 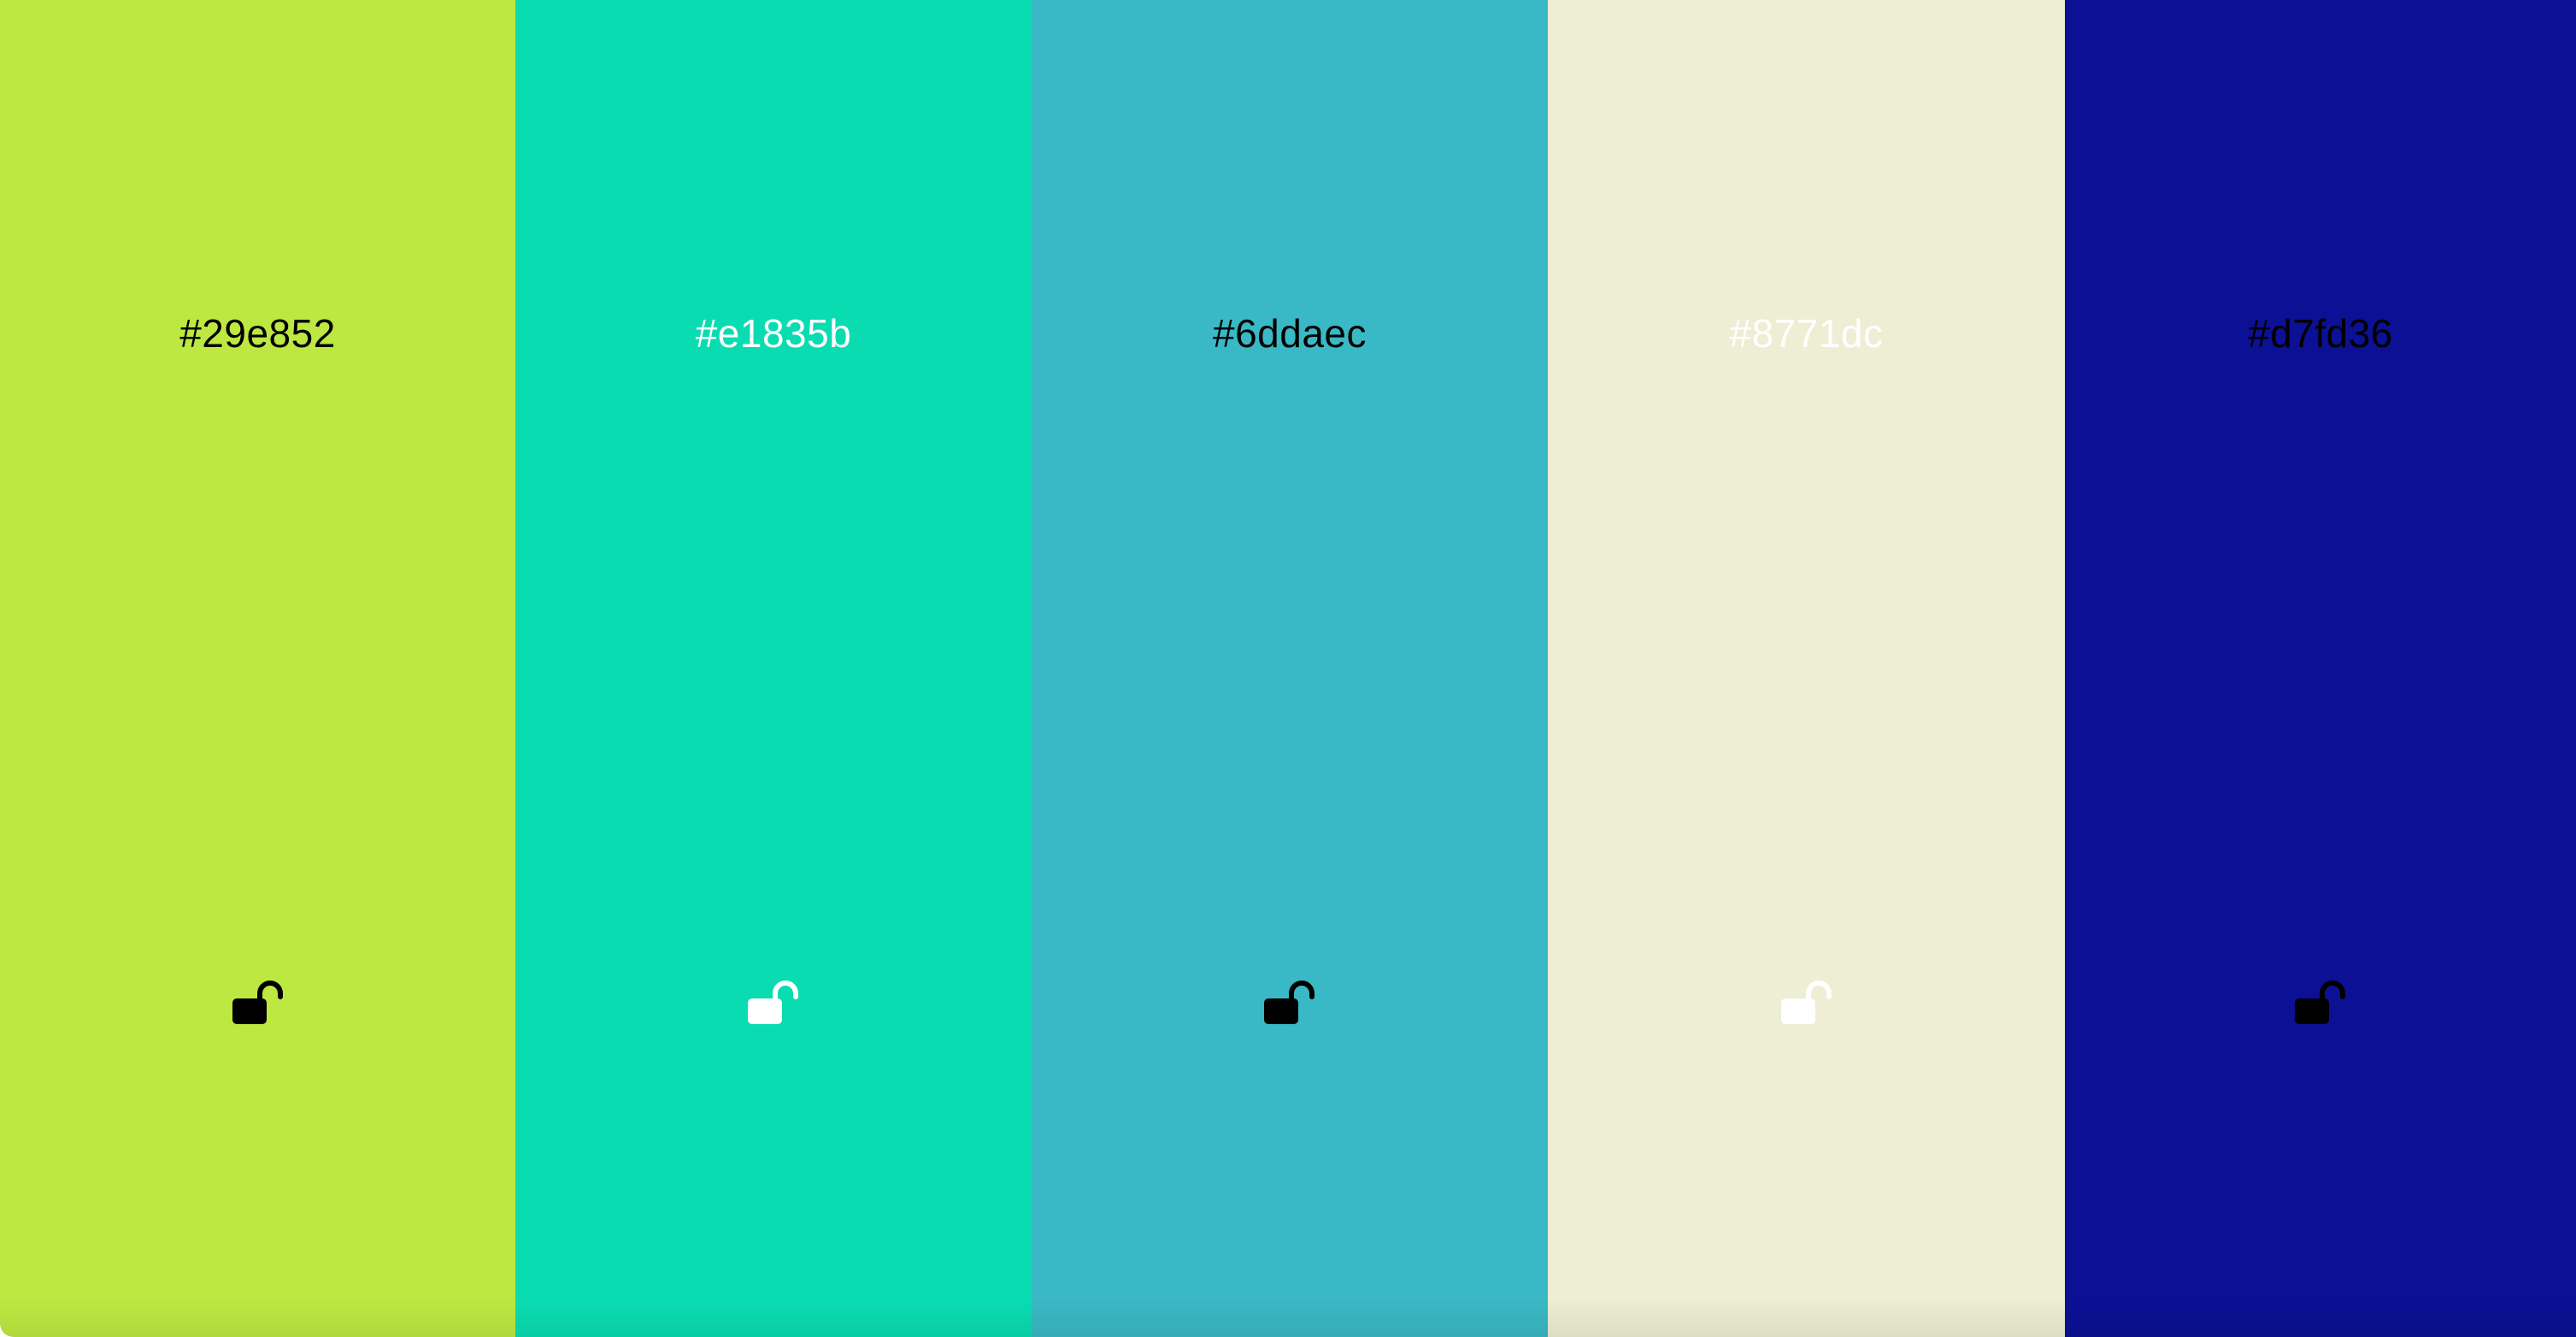 I want to click on hex-code-label: #8771dc, so click(x=1806, y=334).